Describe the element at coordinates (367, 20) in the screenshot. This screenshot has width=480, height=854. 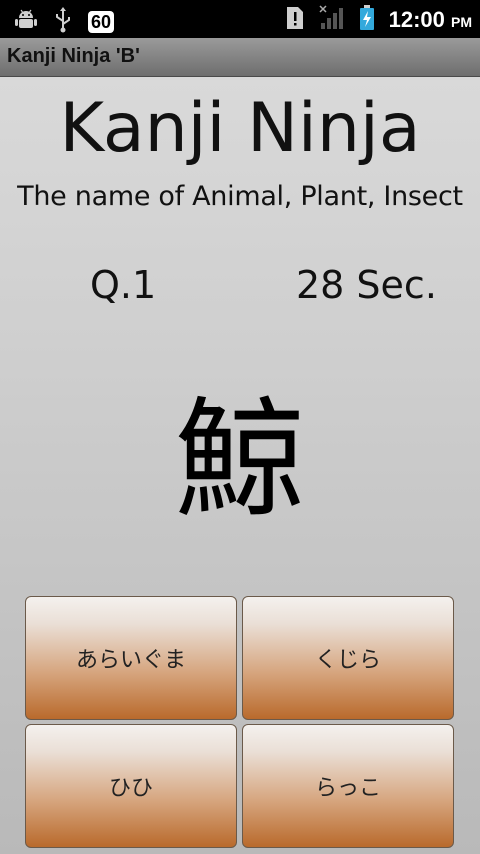
I see `battery-charging-icon` at that location.